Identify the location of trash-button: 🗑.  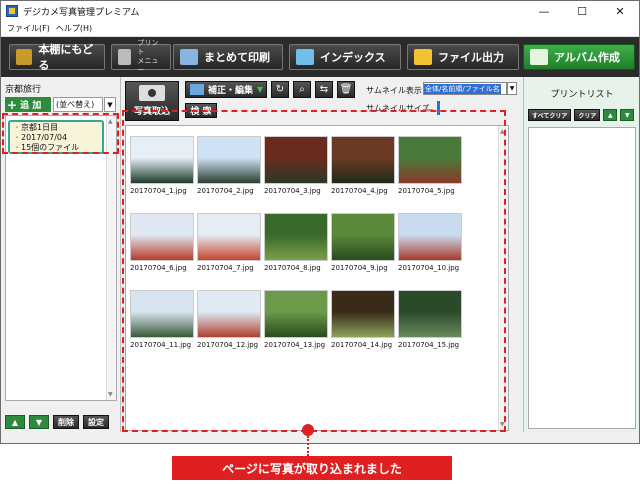
(346, 89).